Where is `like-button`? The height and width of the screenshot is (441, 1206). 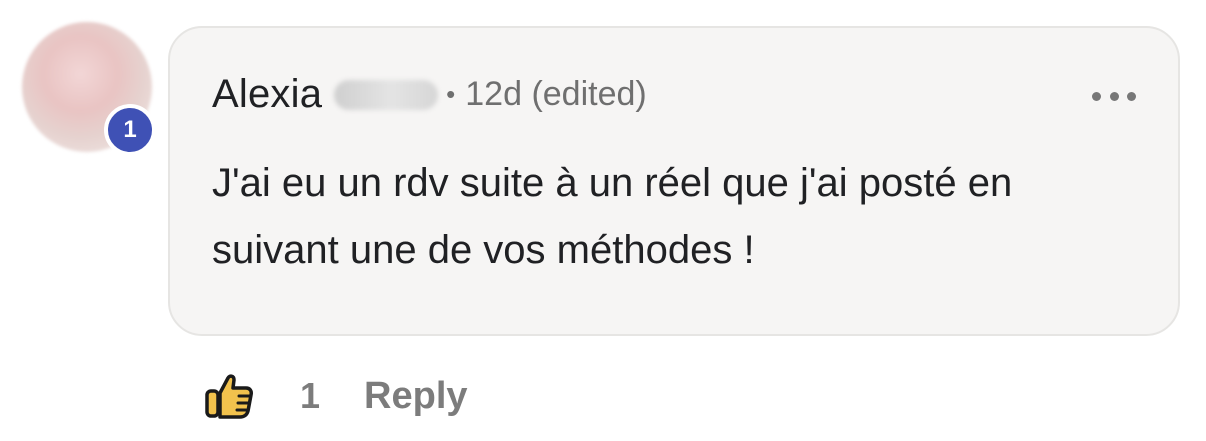
like-button is located at coordinates (229, 396).